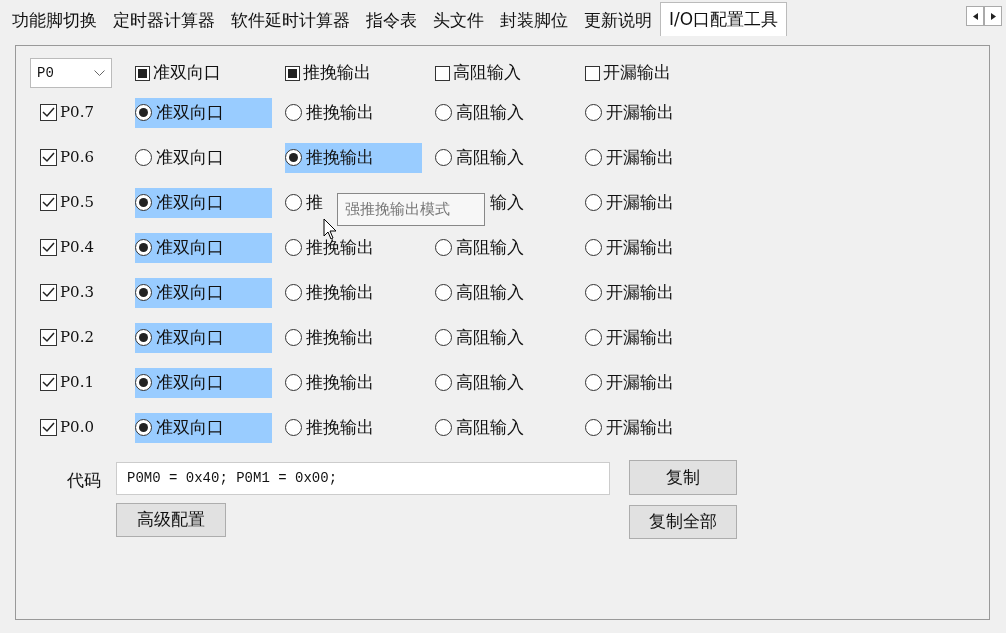 The width and height of the screenshot is (1006, 633). Describe the element at coordinates (71, 73) in the screenshot. I see `port-dropdown: P0` at that location.